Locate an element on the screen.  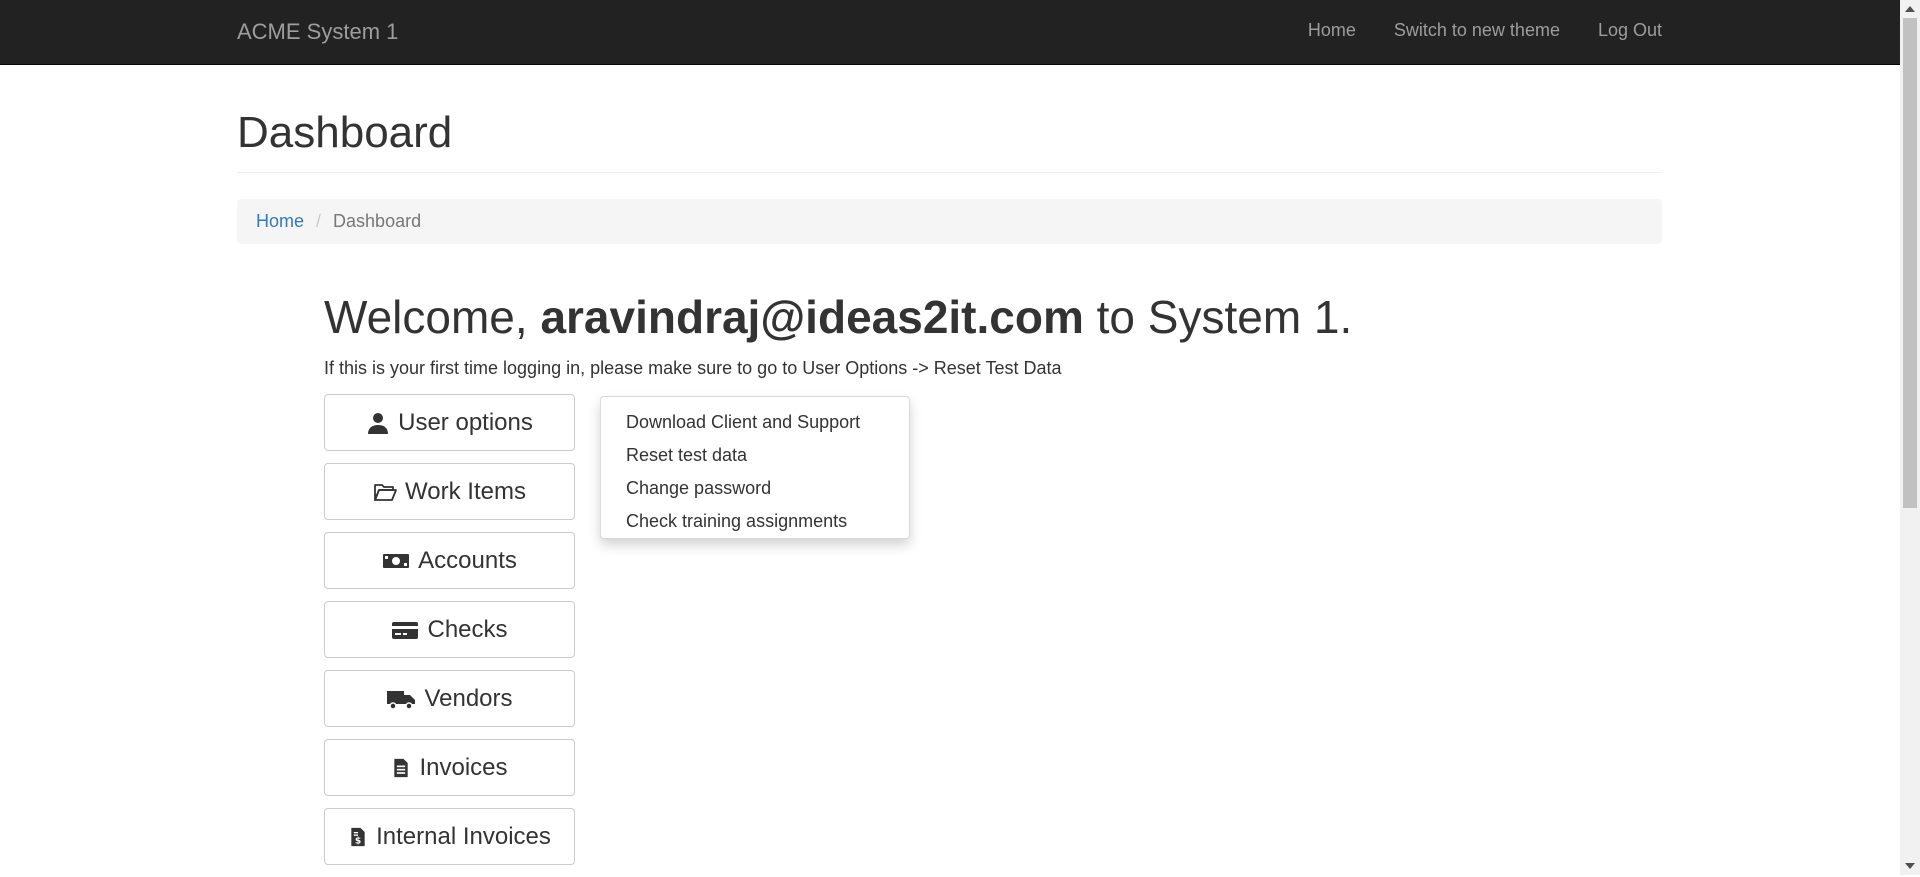
invoices-label: Invoices is located at coordinates (463, 767).